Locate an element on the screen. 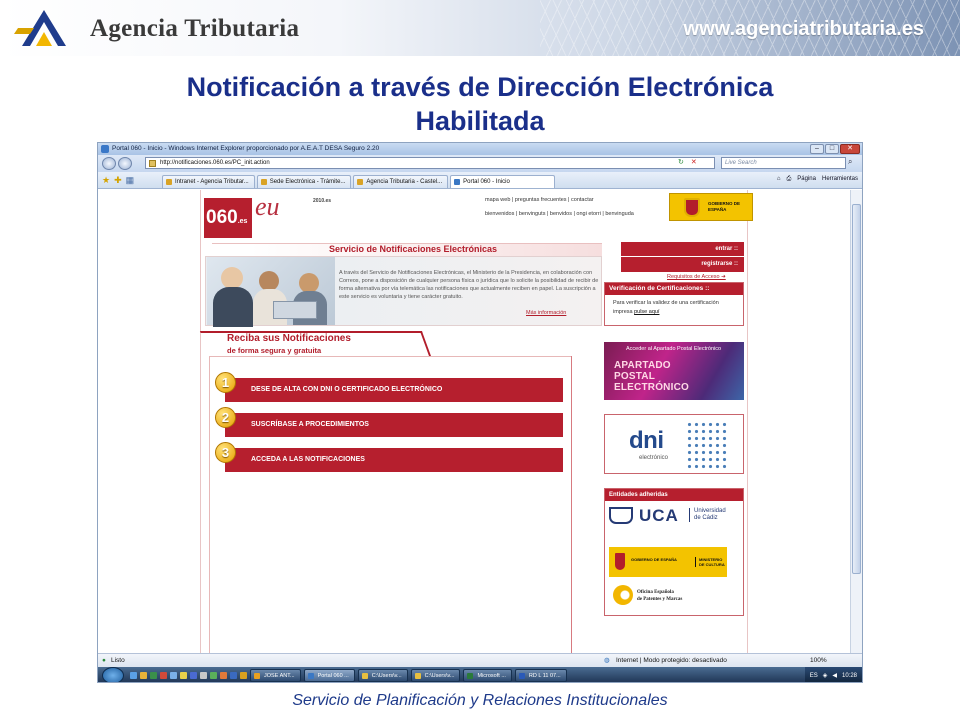 The image size is (960, 720). page-menu: Página is located at coordinates (806, 179).